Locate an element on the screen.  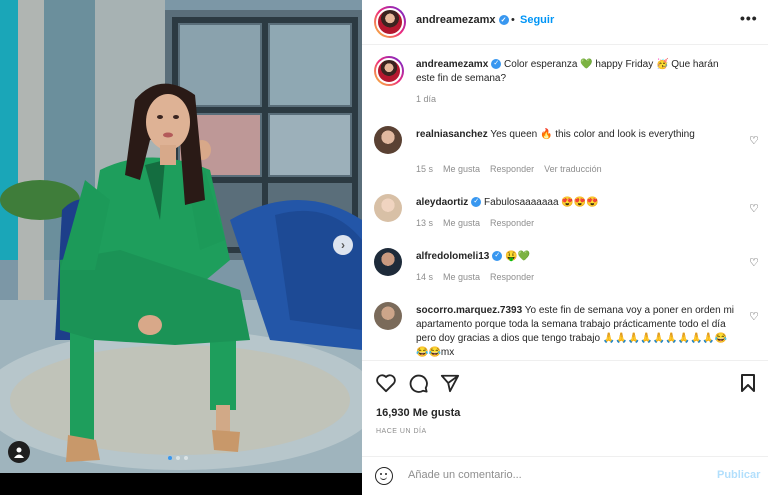
media-footer is located at coordinates (181, 484).